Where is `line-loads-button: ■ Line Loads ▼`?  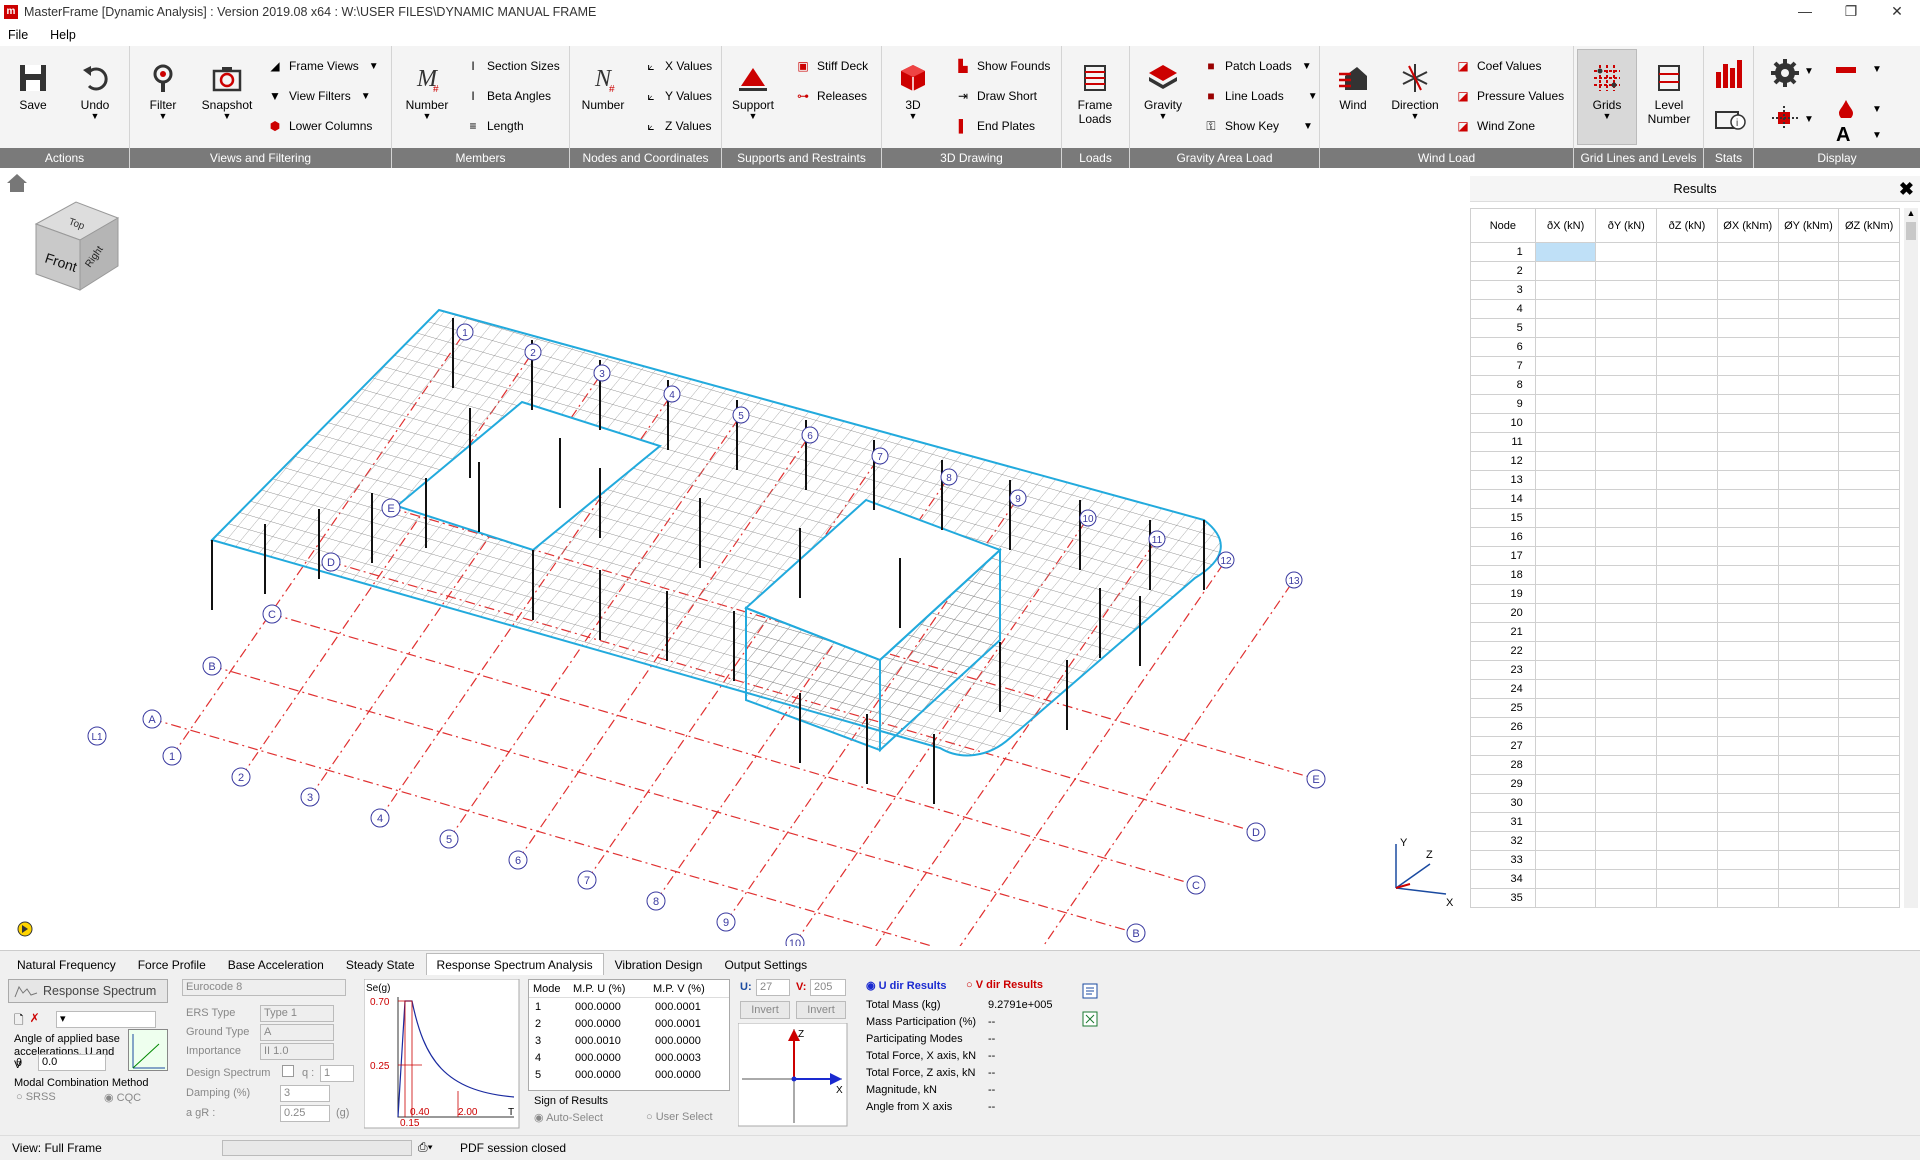 line-loads-button: ■ Line Loads ▼ is located at coordinates (1259, 96).